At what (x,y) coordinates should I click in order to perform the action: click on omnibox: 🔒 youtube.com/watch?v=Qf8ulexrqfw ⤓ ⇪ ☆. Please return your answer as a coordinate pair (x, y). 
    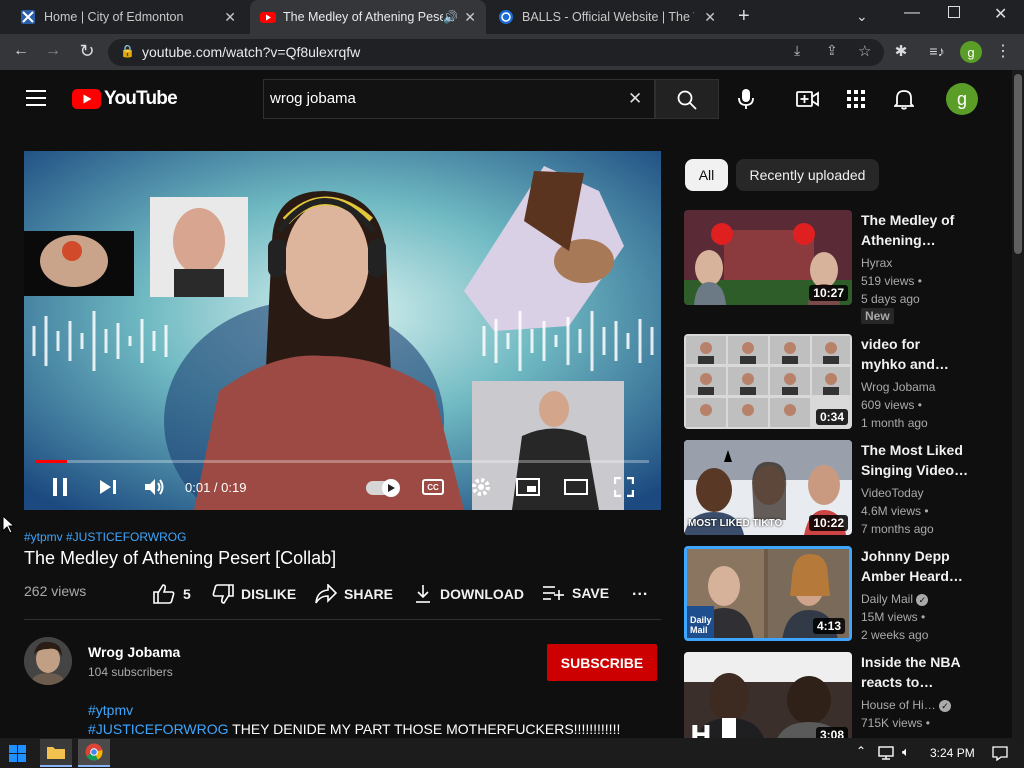
    Looking at the image, I should click on (496, 52).